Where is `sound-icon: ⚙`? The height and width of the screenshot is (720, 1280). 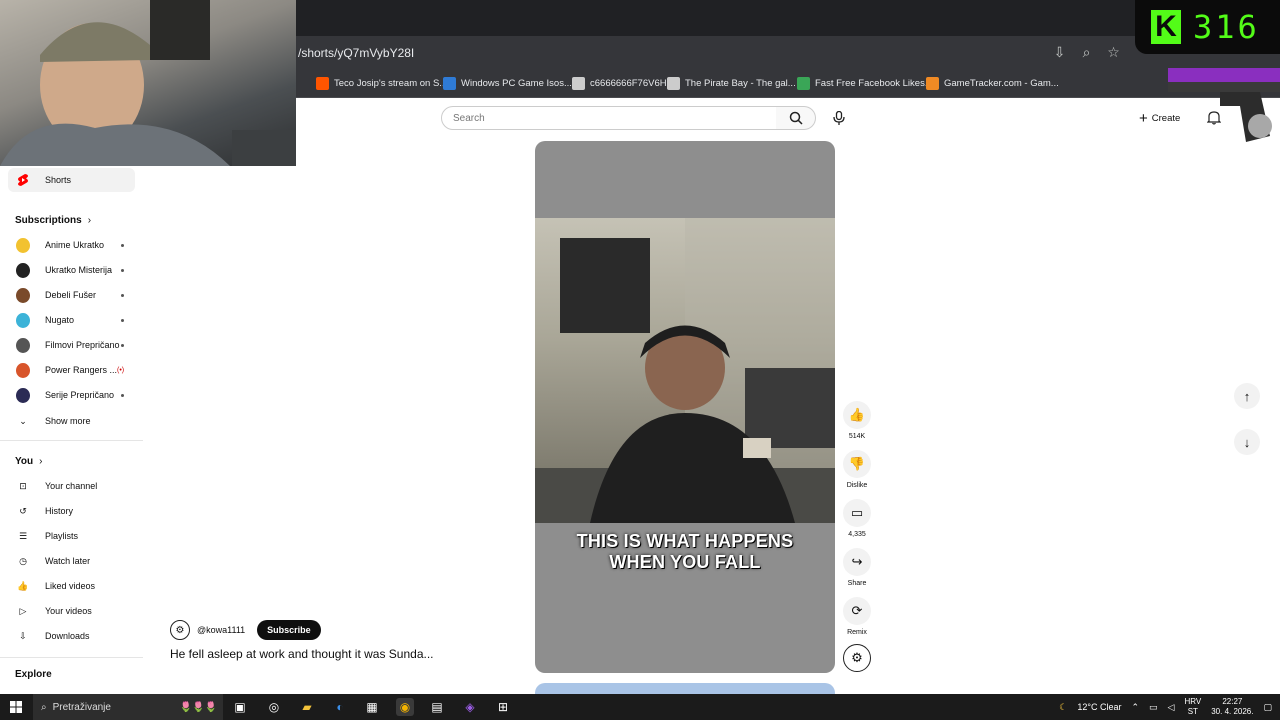 sound-icon: ⚙ is located at coordinates (857, 658).